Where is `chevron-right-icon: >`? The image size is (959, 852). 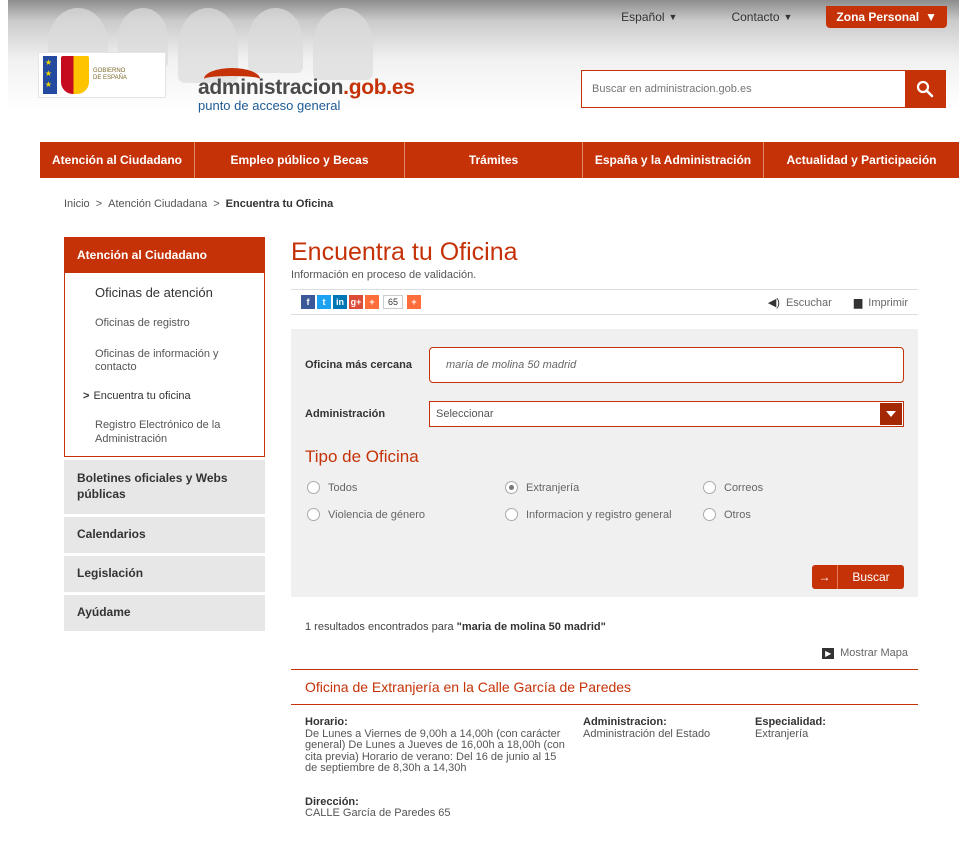
chevron-right-icon: > is located at coordinates (86, 396).